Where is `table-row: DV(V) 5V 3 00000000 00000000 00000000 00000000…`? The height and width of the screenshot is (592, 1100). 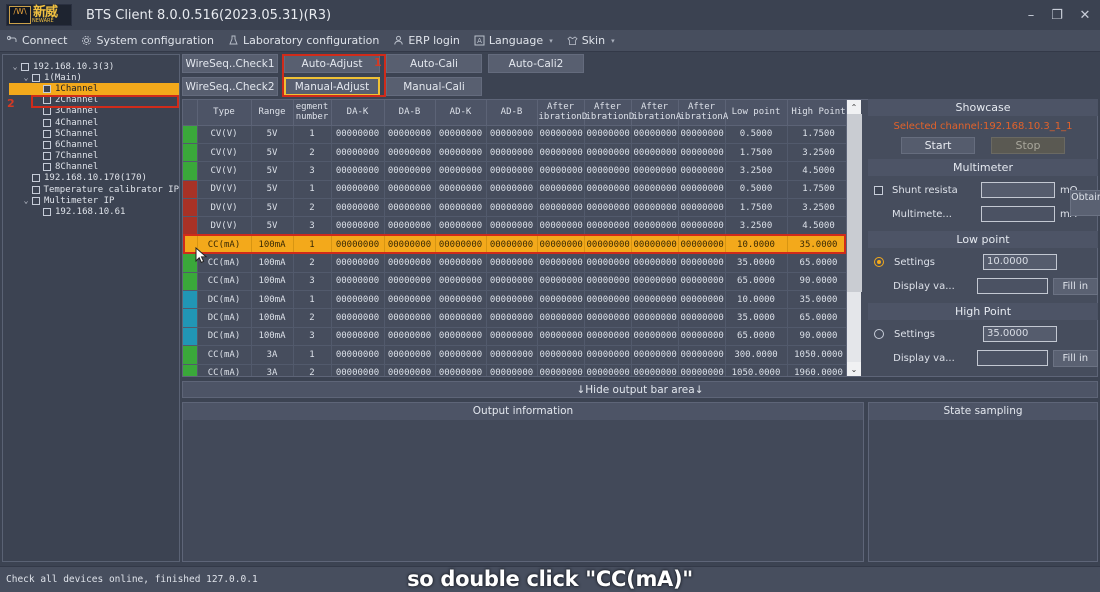 table-row: DV(V) 5V 3 00000000 00000000 00000000 00000000… is located at coordinates (514, 226).